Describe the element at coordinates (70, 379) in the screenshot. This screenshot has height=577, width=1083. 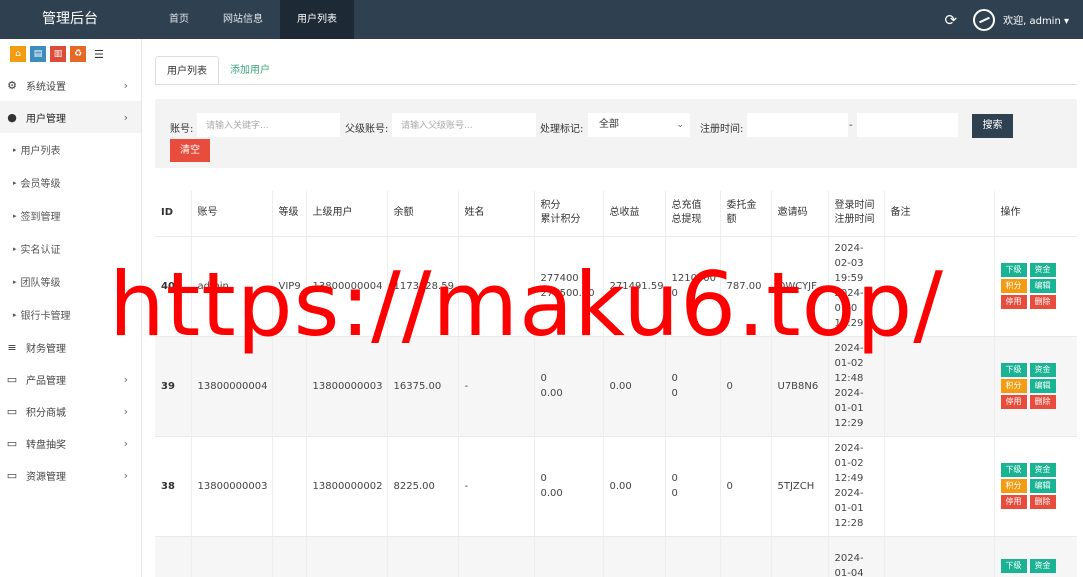
I see `sidebar-item-products: ▭ 产品管理 ›` at that location.